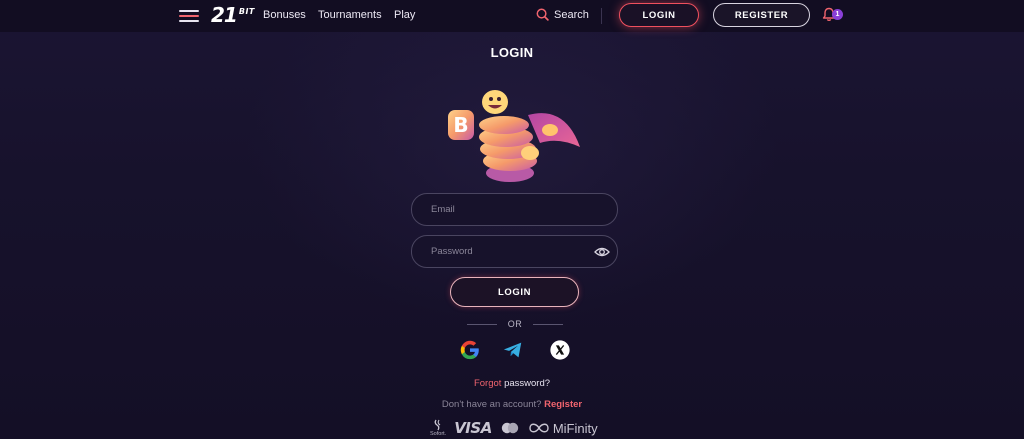 The image size is (1024, 439). Describe the element at coordinates (460, 125) in the screenshot. I see `svg-text: B` at that location.